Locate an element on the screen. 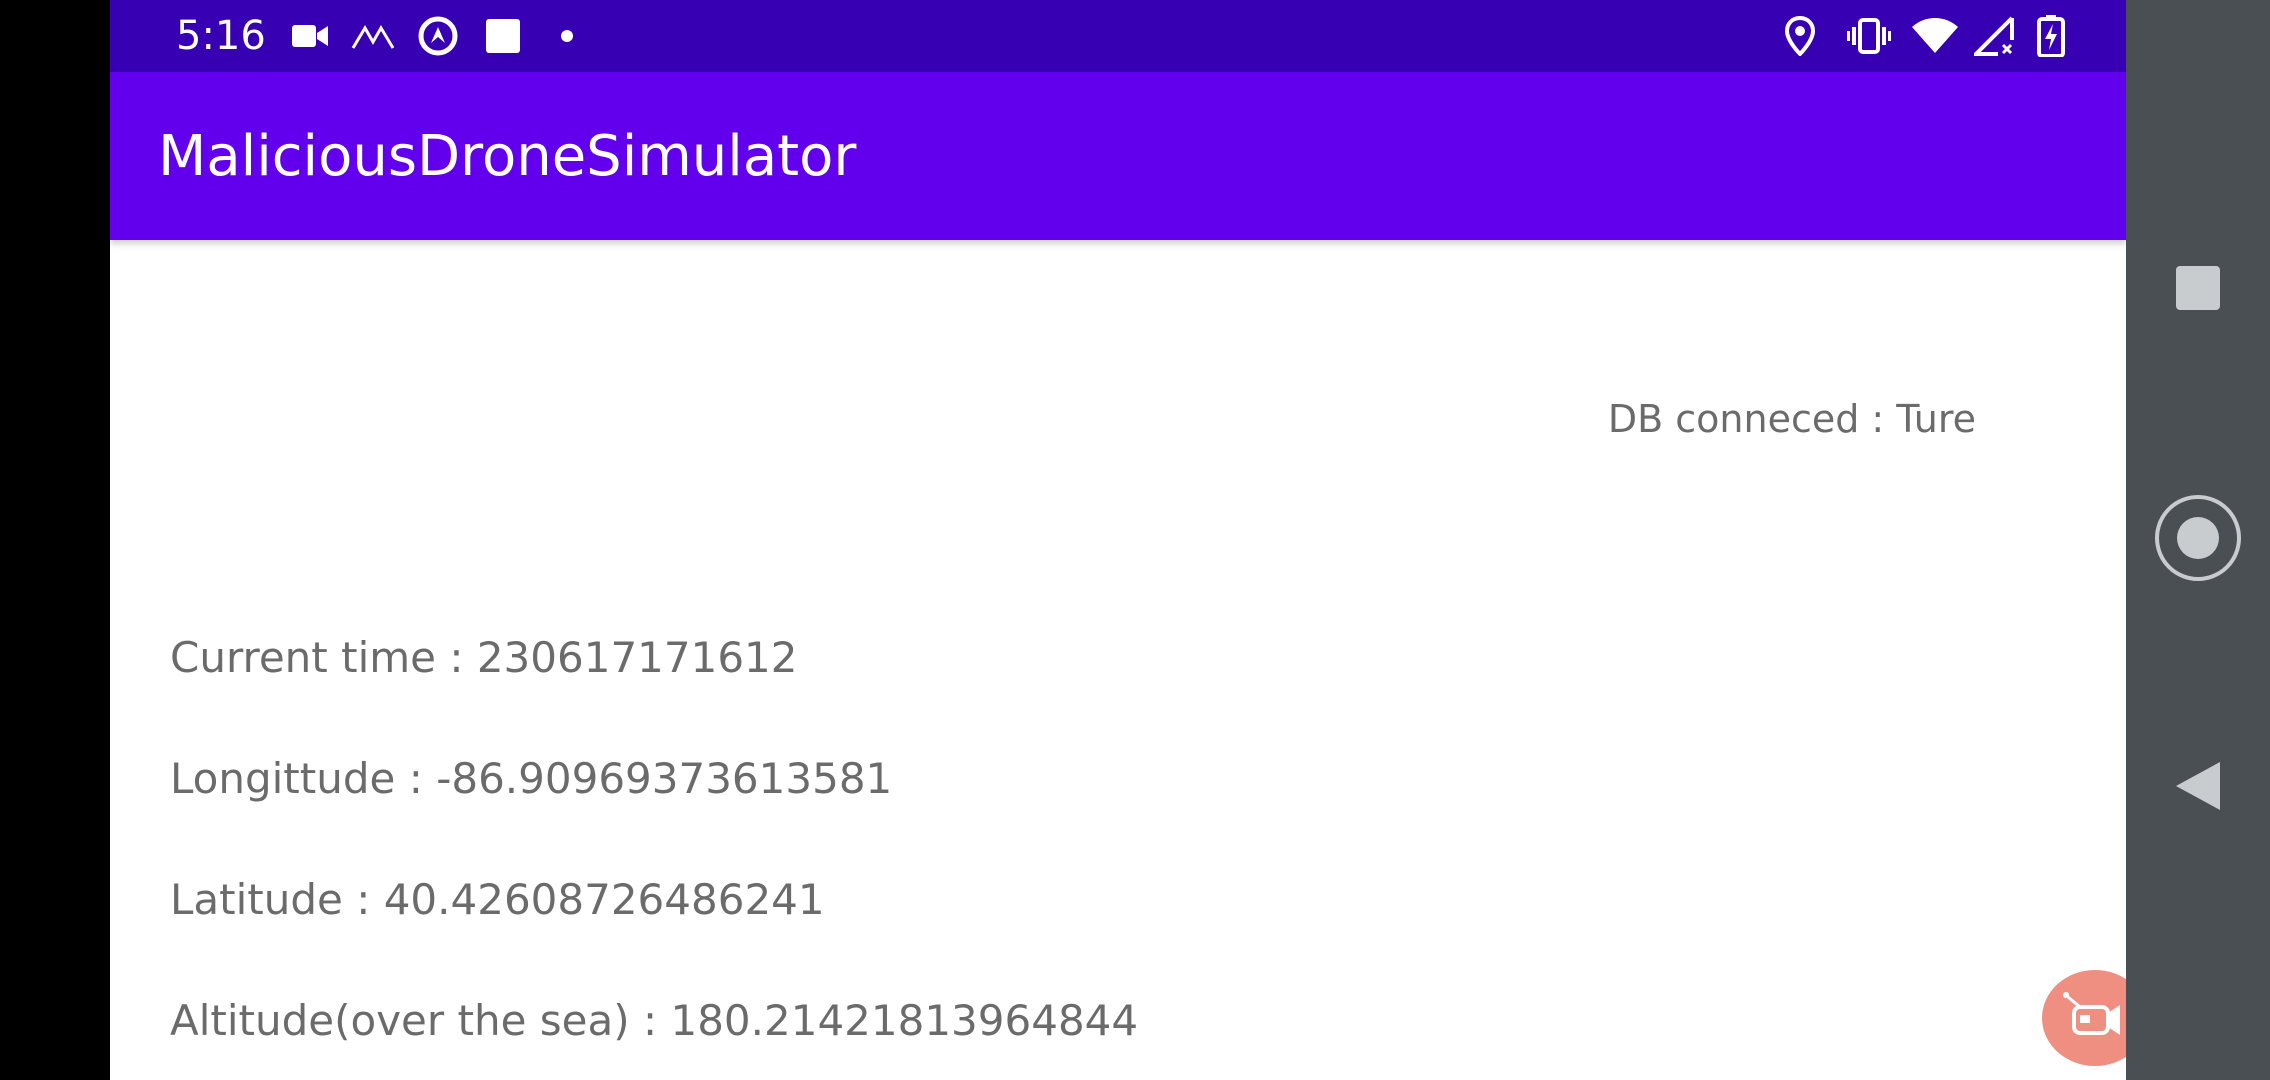 Image resolution: width=2270 pixels, height=1080 pixels. app-bar: MaliciousDroneSimulator is located at coordinates (1118, 156).